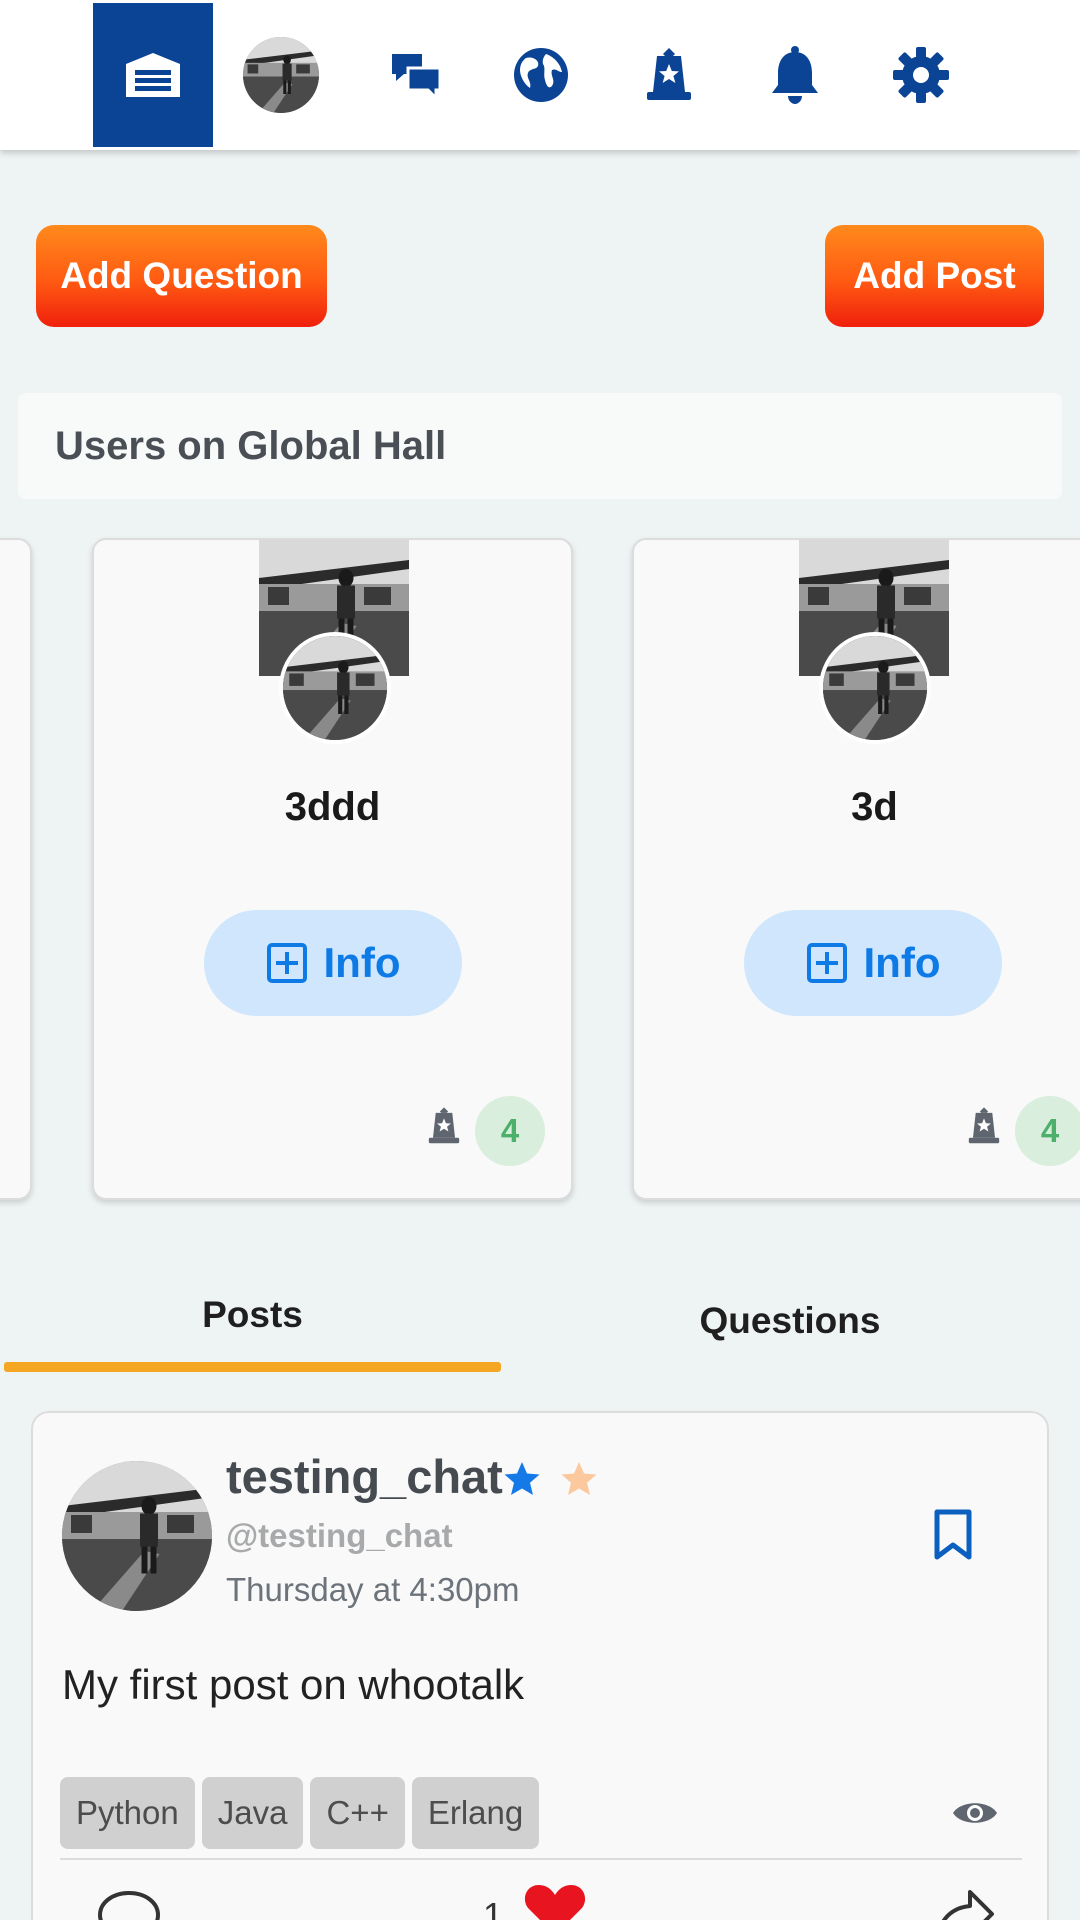 This screenshot has height=1920, width=1080. Describe the element at coordinates (373, 1589) in the screenshot. I see `post-timestamp: Thursday at 4:30pm` at that location.